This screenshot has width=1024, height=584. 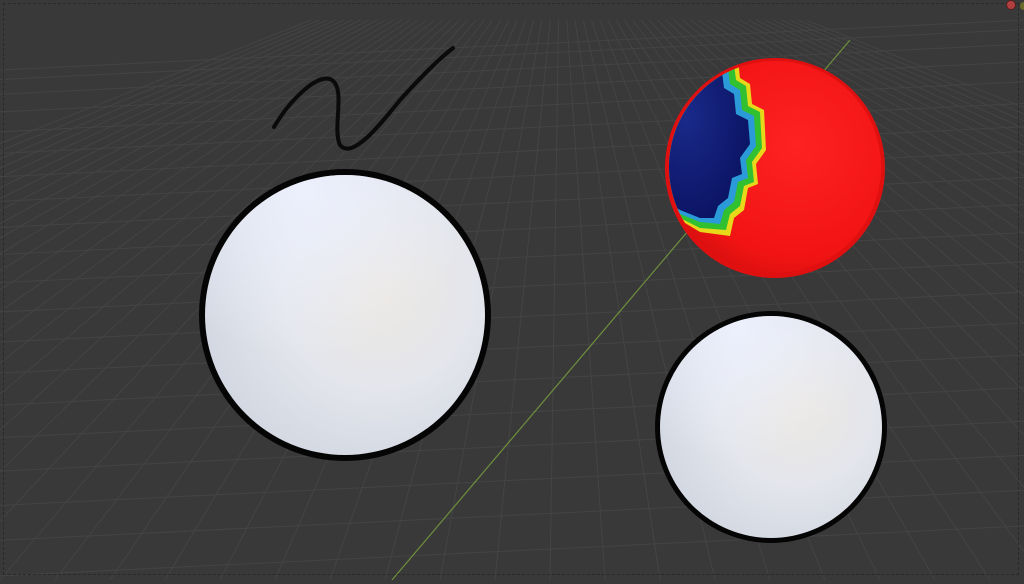 I want to click on sphere-small, so click(x=771, y=427).